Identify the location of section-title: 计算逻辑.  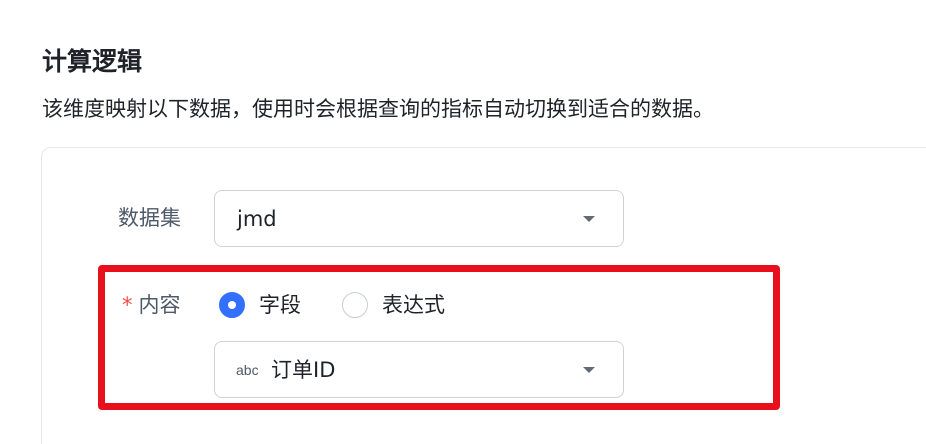
(92, 61).